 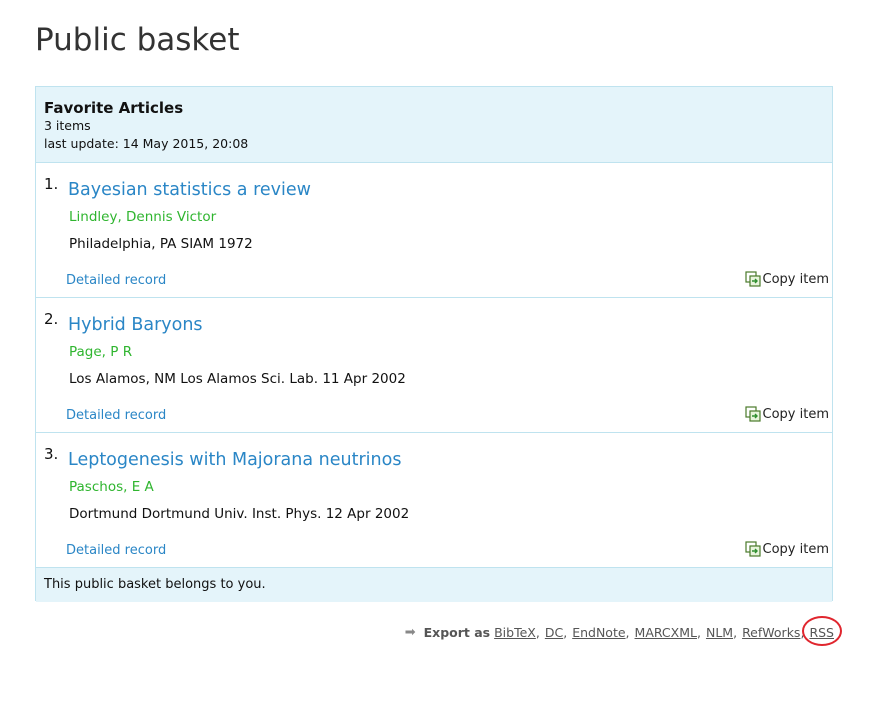 I want to click on basket-footer: This public basket belongs to you., so click(x=434, y=585).